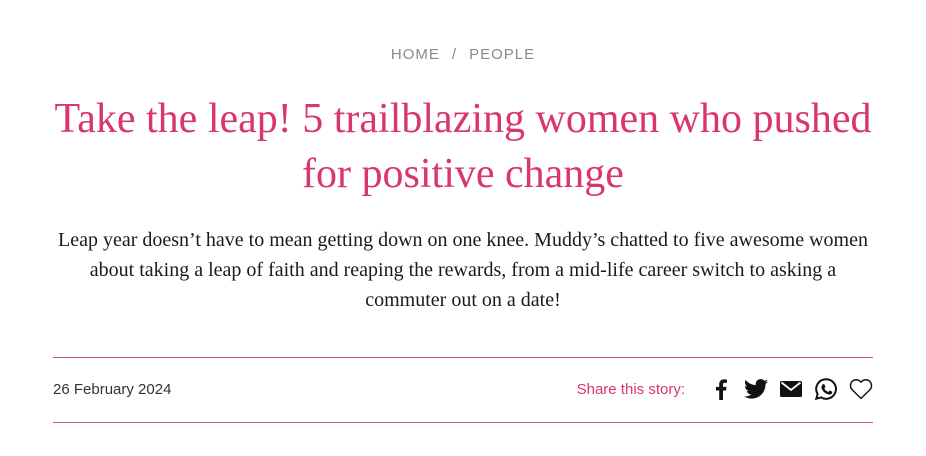 The image size is (926, 456). What do you see at coordinates (861, 389) in the screenshot?
I see `heart-icon` at bounding box center [861, 389].